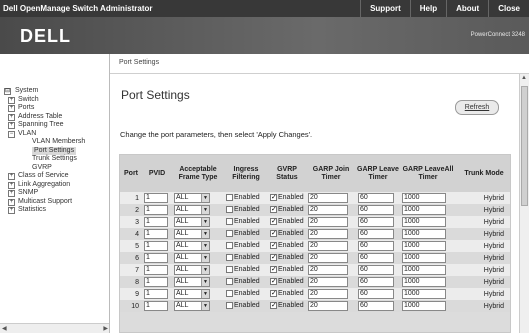 Image resolution: width=529 pixels, height=333 pixels. Describe the element at coordinates (477, 107) in the screenshot. I see `refresh-button: Refresh` at that location.